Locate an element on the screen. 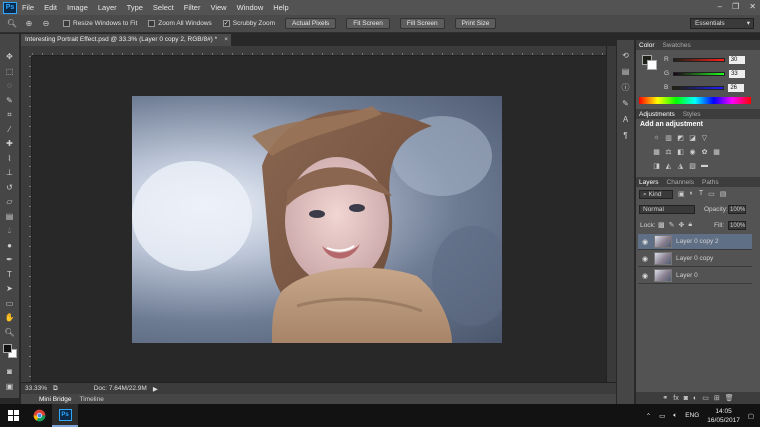 The image size is (760, 427). blue-value: 26 is located at coordinates (736, 87).